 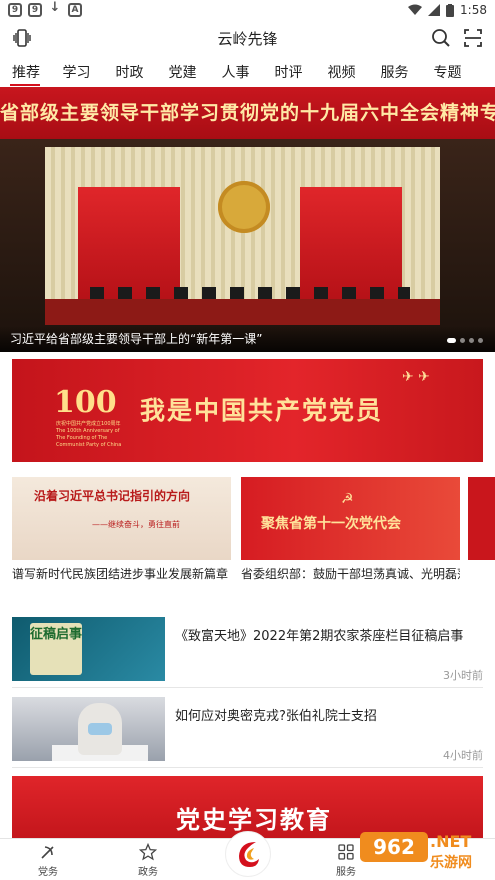 What do you see at coordinates (276, 716) in the screenshot?
I see `news-title: 如何应对奥密克戎?张伯礼院士支招` at bounding box center [276, 716].